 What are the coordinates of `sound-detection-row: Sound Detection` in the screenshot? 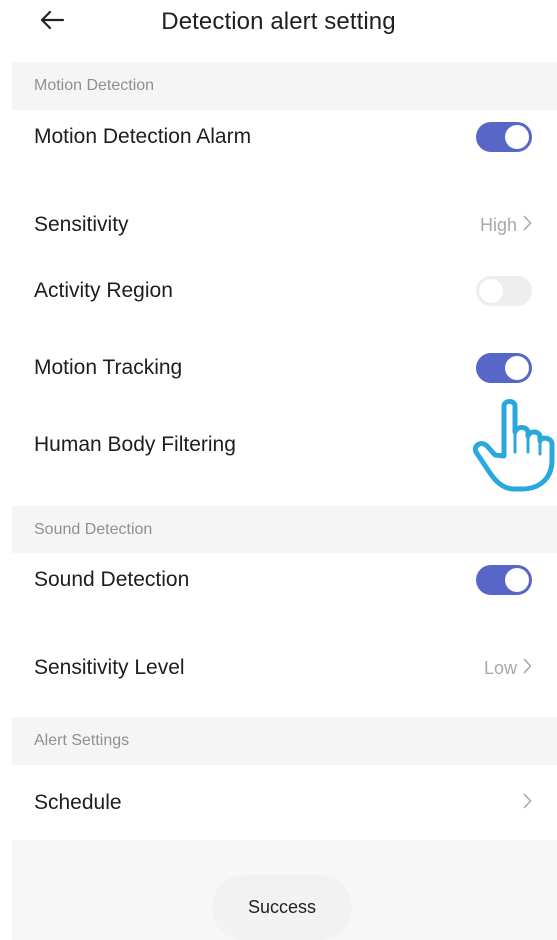 It's located at (284, 580).